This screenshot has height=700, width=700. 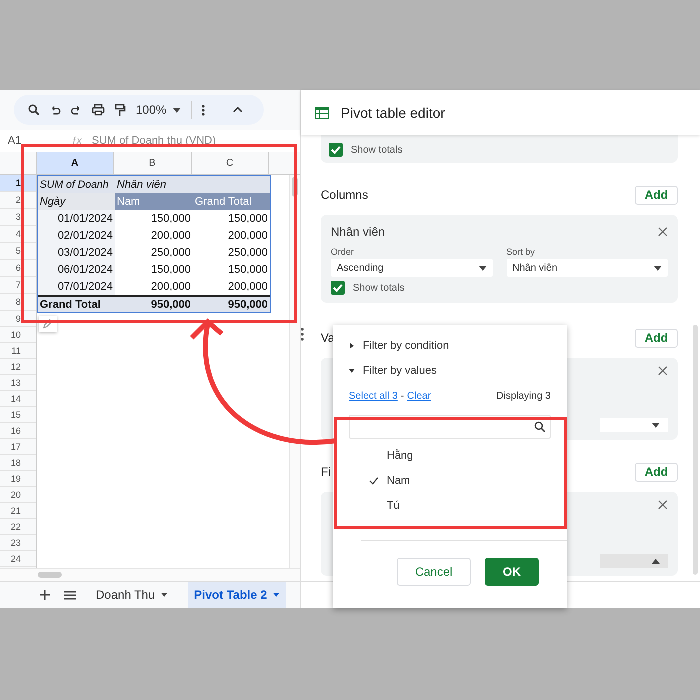 What do you see at coordinates (343, 252) in the screenshot?
I see `field-label: Order` at bounding box center [343, 252].